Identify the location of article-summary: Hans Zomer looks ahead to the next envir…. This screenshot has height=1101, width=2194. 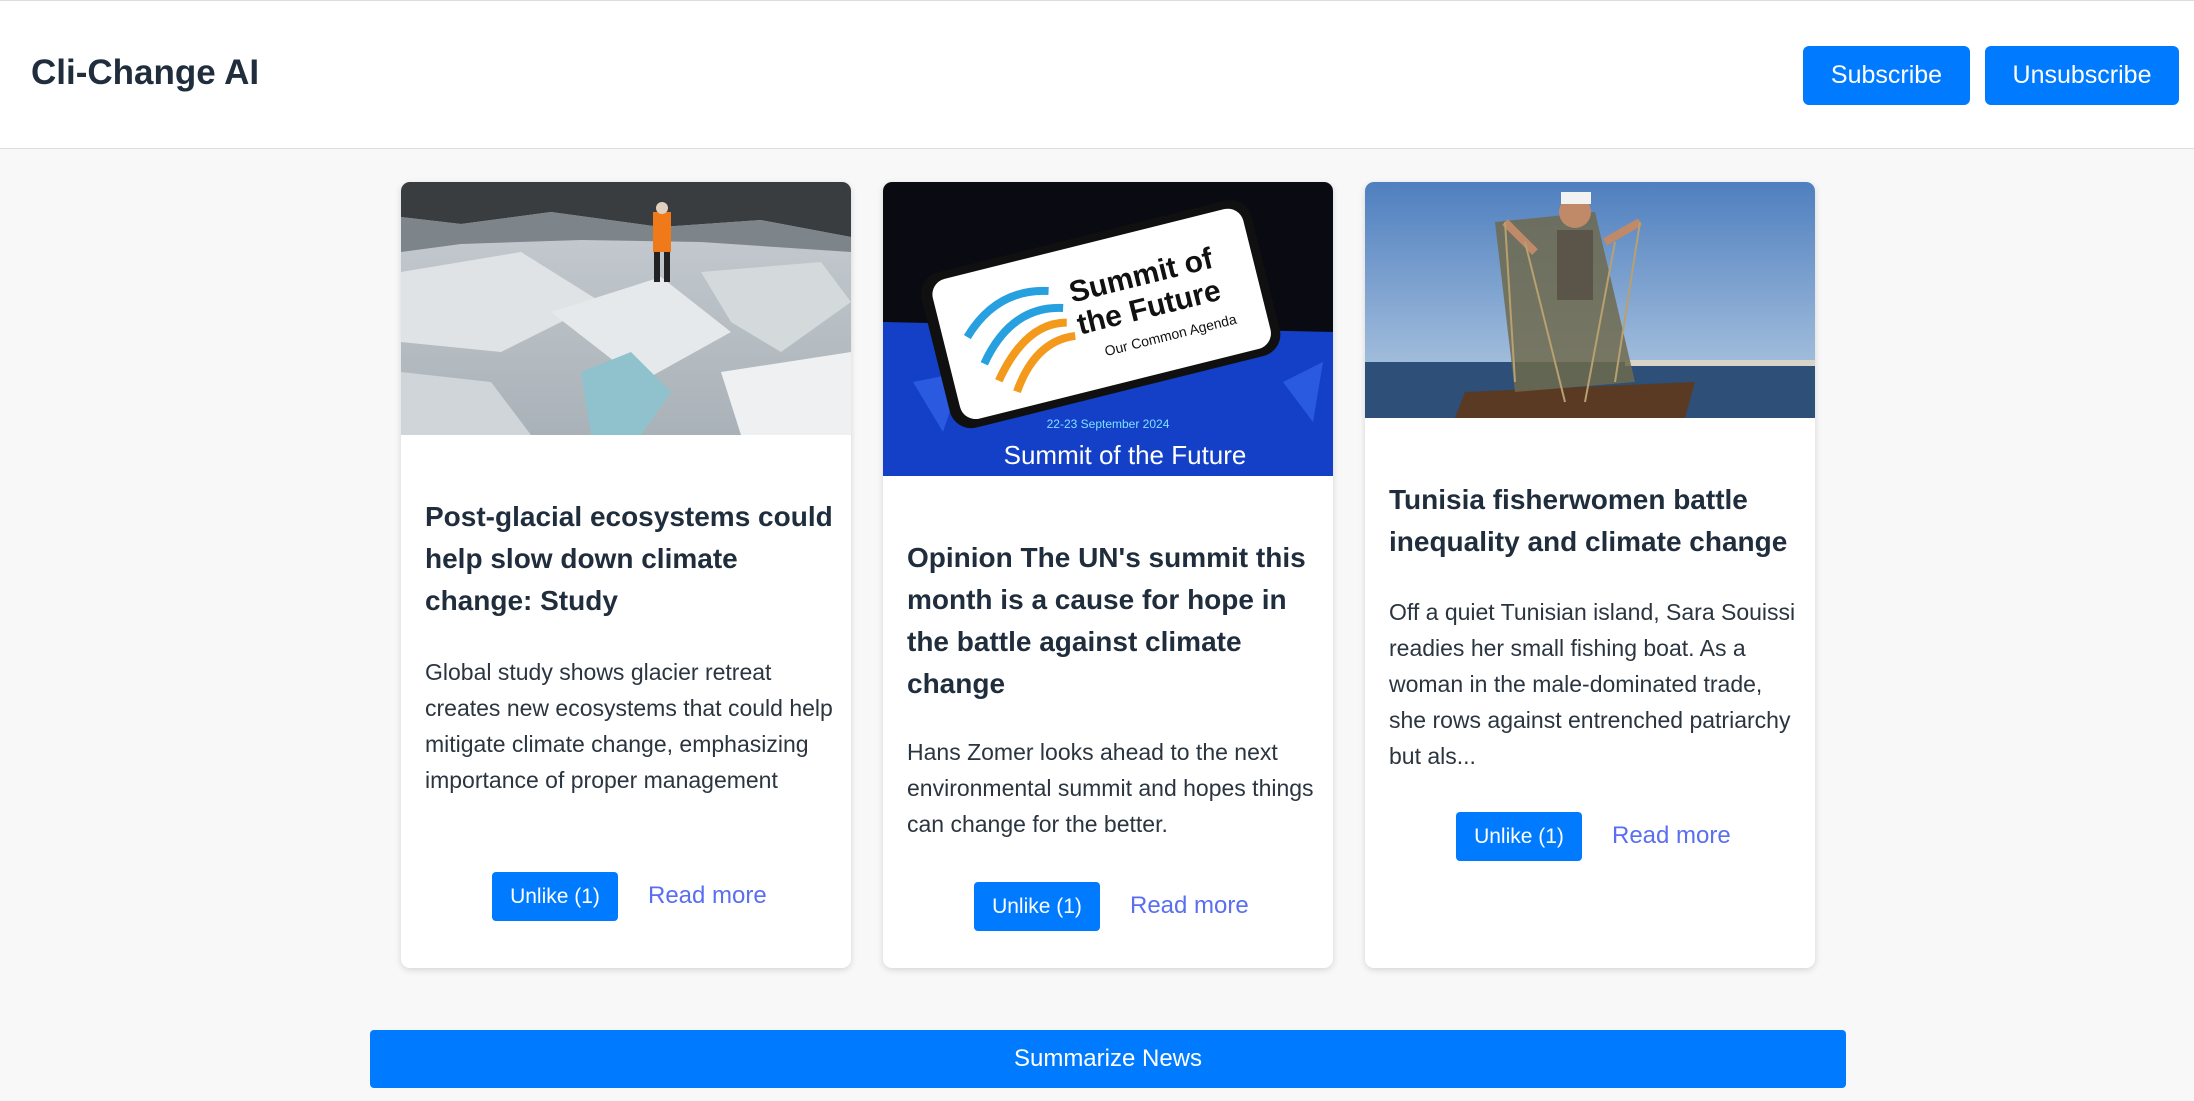
(1110, 788).